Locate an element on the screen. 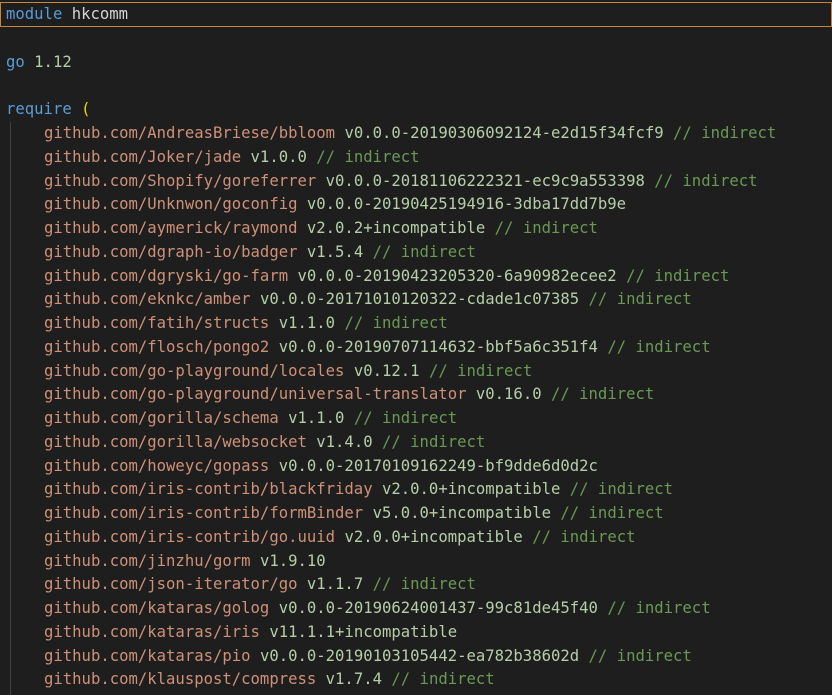  code-line-go: go 1.12 is located at coordinates (416, 62).